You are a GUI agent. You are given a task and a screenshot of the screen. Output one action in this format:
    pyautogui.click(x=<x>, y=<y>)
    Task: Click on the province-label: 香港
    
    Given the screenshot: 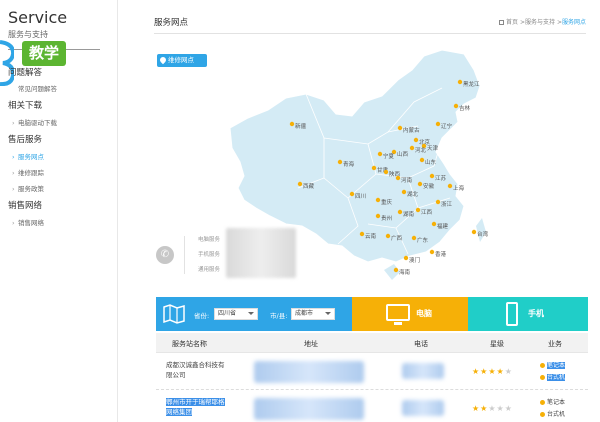 What is the action you would take?
    pyautogui.click(x=441, y=254)
    